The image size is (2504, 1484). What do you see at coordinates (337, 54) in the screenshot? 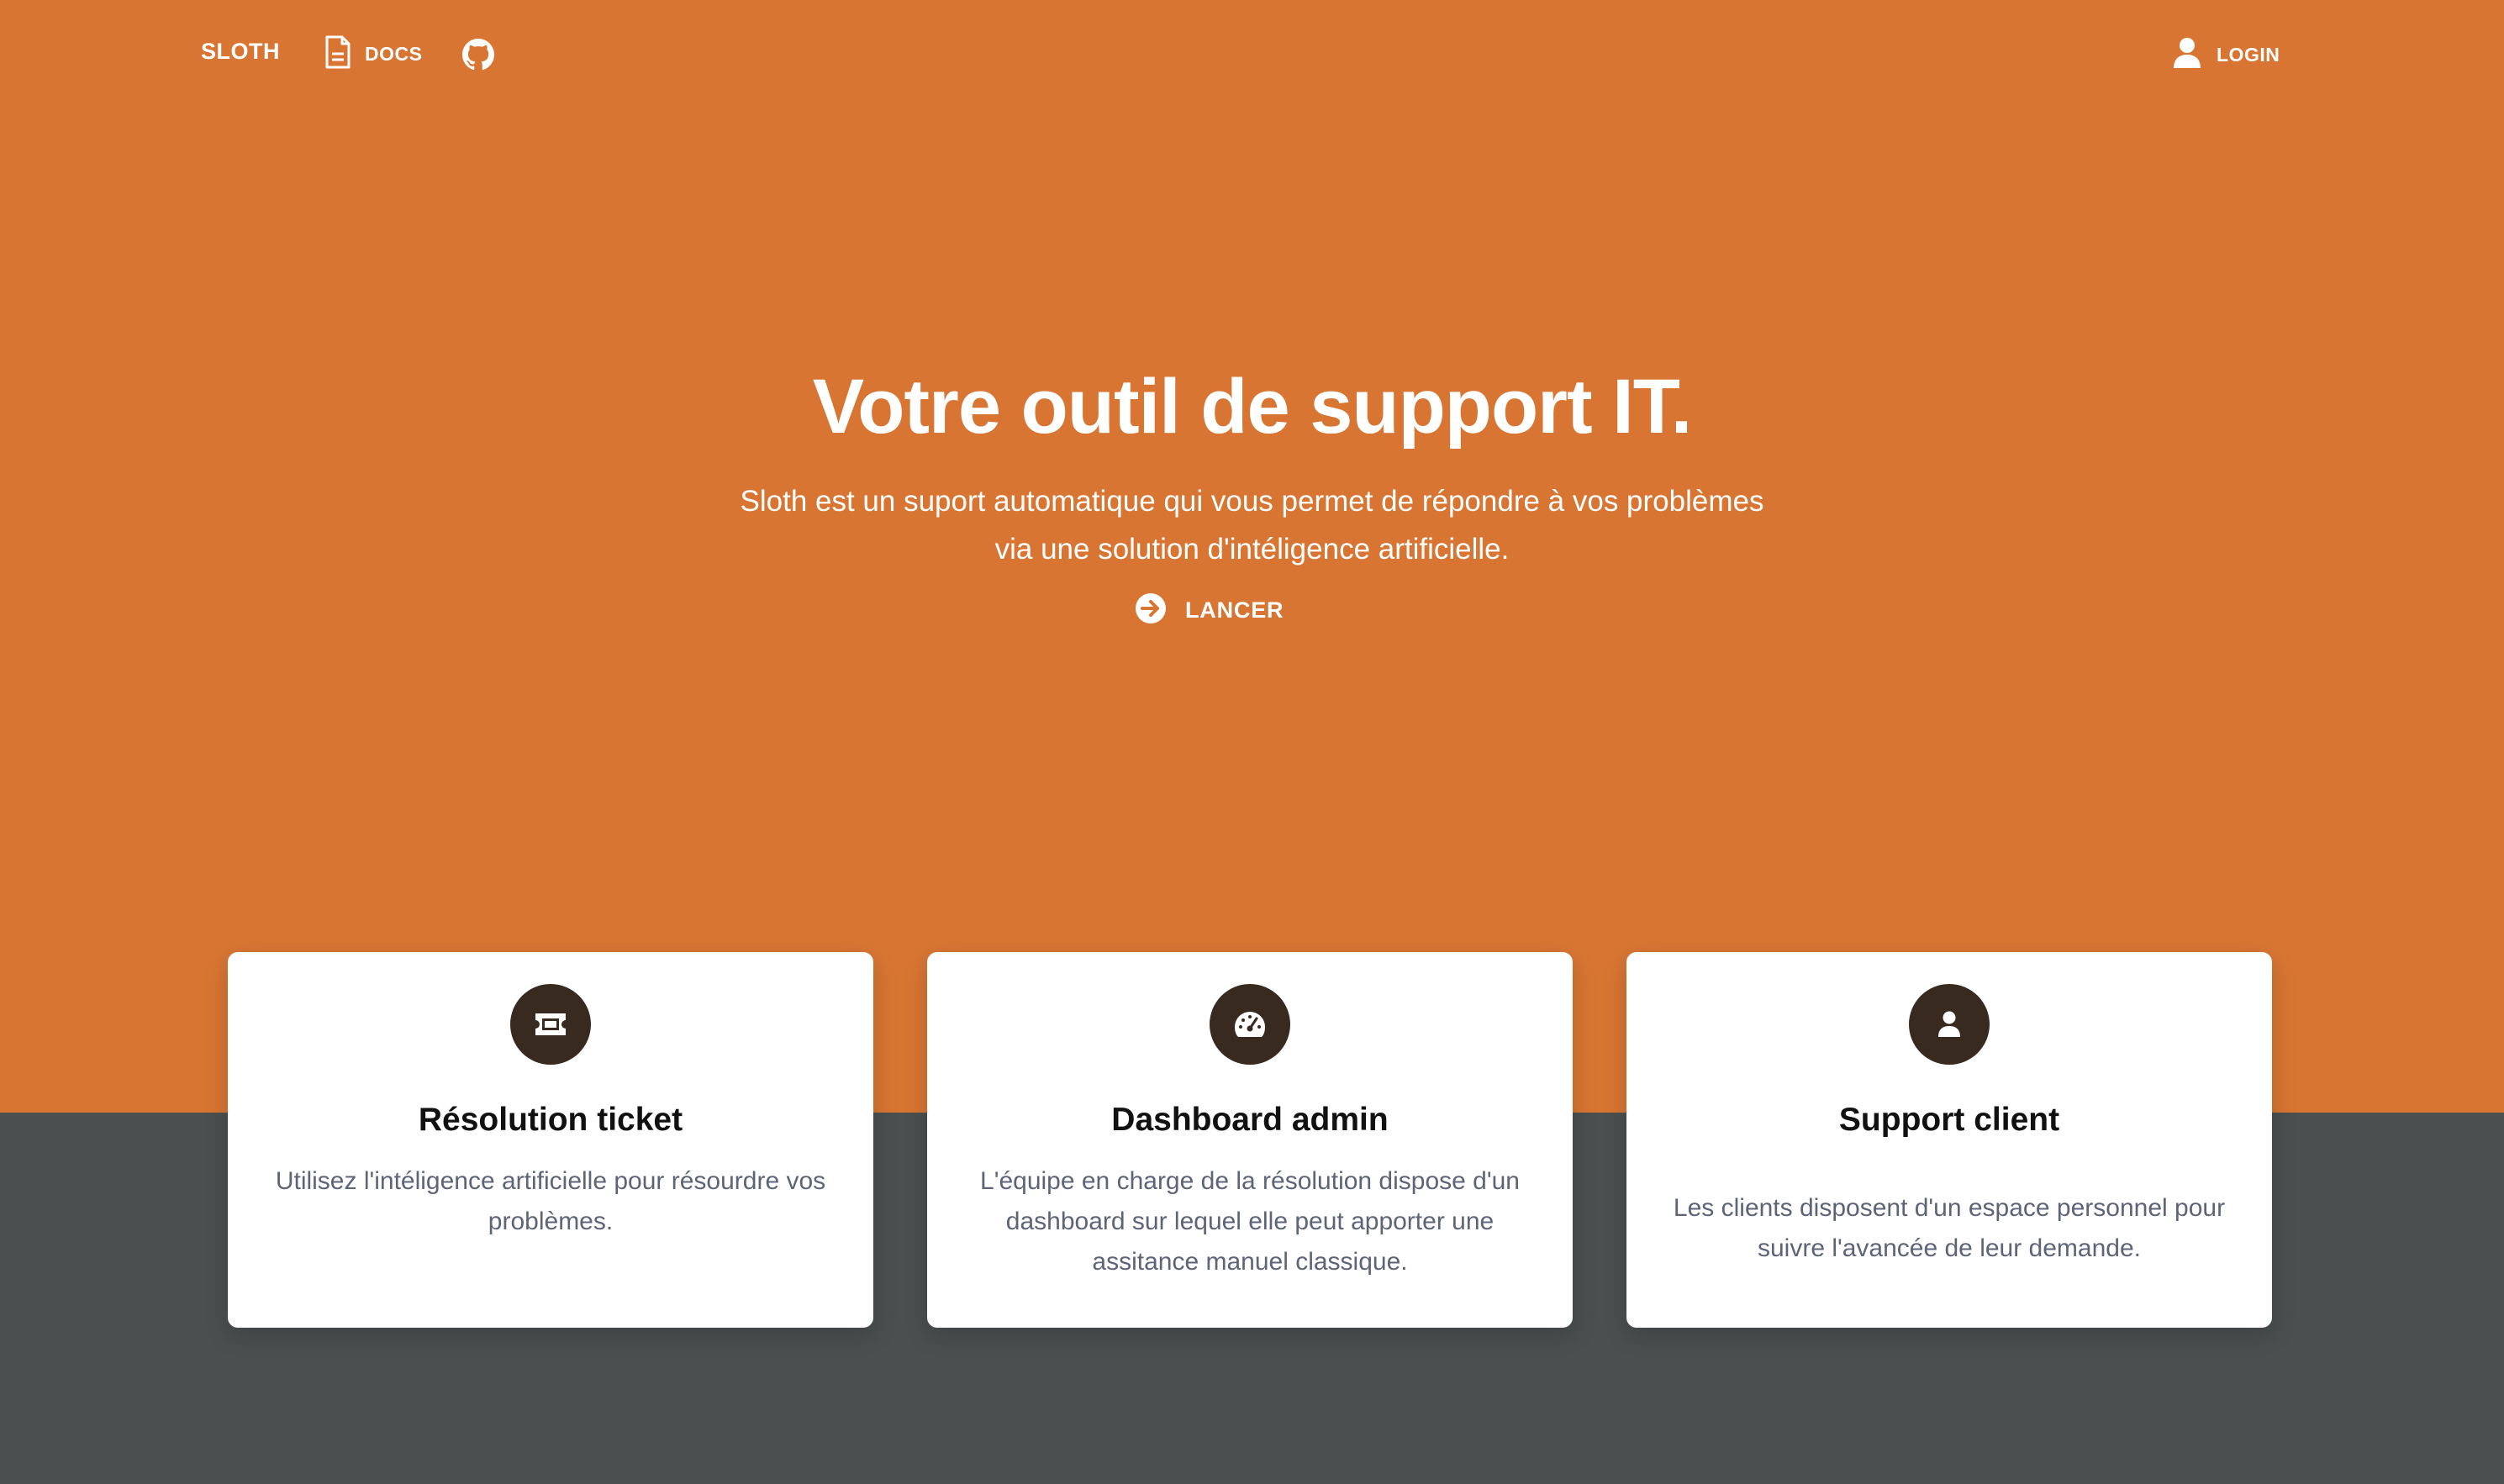
I see `document-icon` at bounding box center [337, 54].